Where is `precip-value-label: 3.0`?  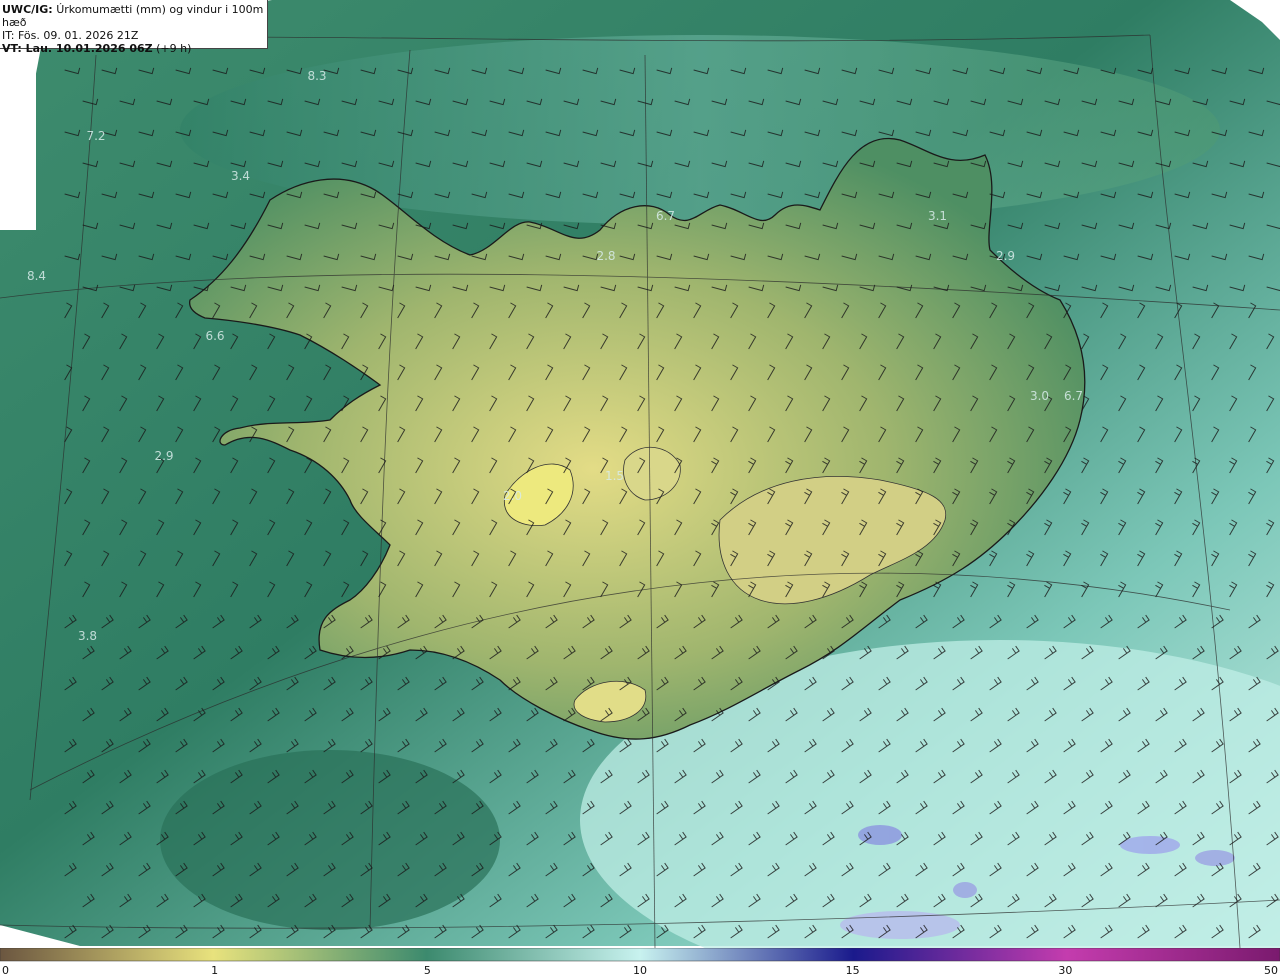
precip-value-label: 3.0 is located at coordinates (1039, 396).